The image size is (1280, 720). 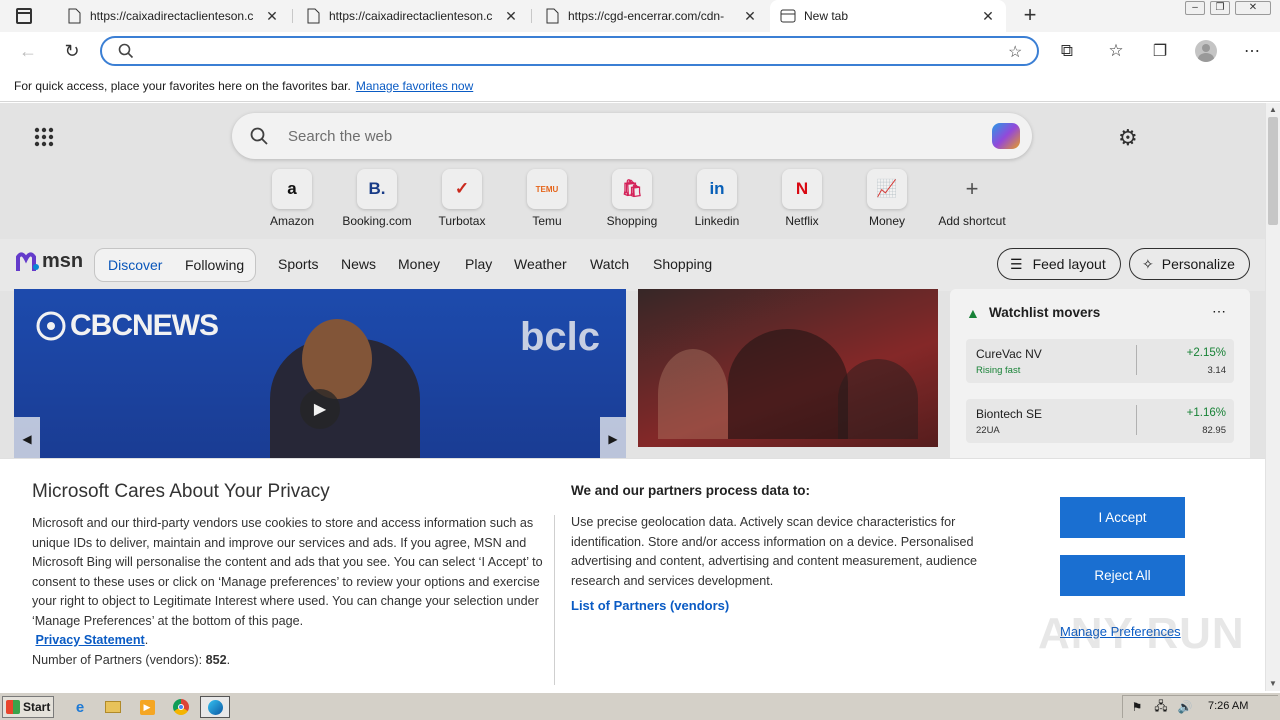 What do you see at coordinates (888, 16) in the screenshot?
I see `browser-tab-active: New tab ✕` at bounding box center [888, 16].